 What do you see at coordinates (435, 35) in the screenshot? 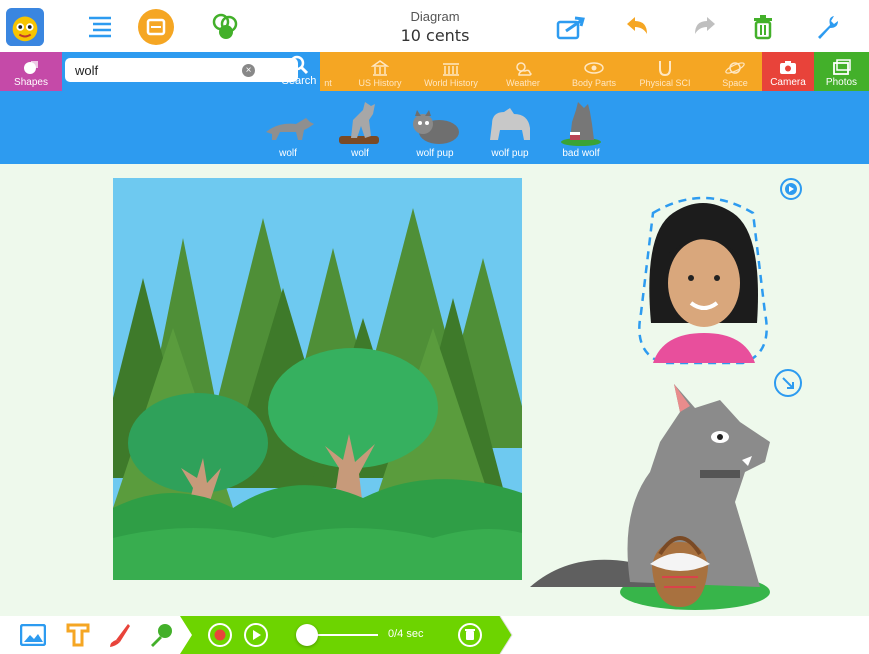
I see `page-subtitle: 10 cents` at bounding box center [435, 35].